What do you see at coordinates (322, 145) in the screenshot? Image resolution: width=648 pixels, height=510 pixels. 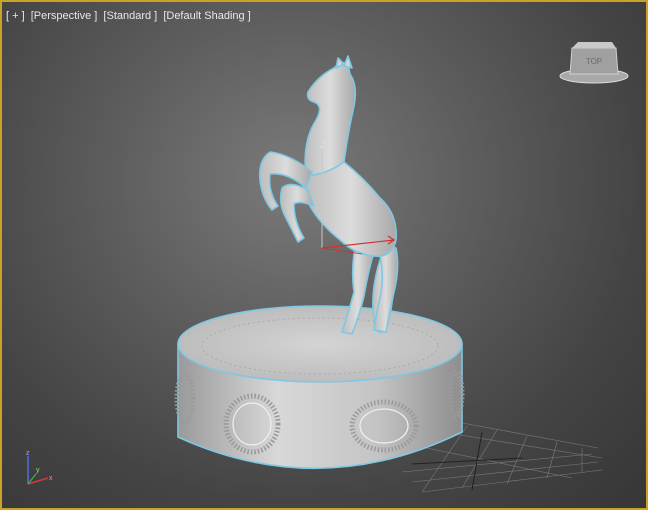 I see `gizmo-z-label: Z` at bounding box center [322, 145].